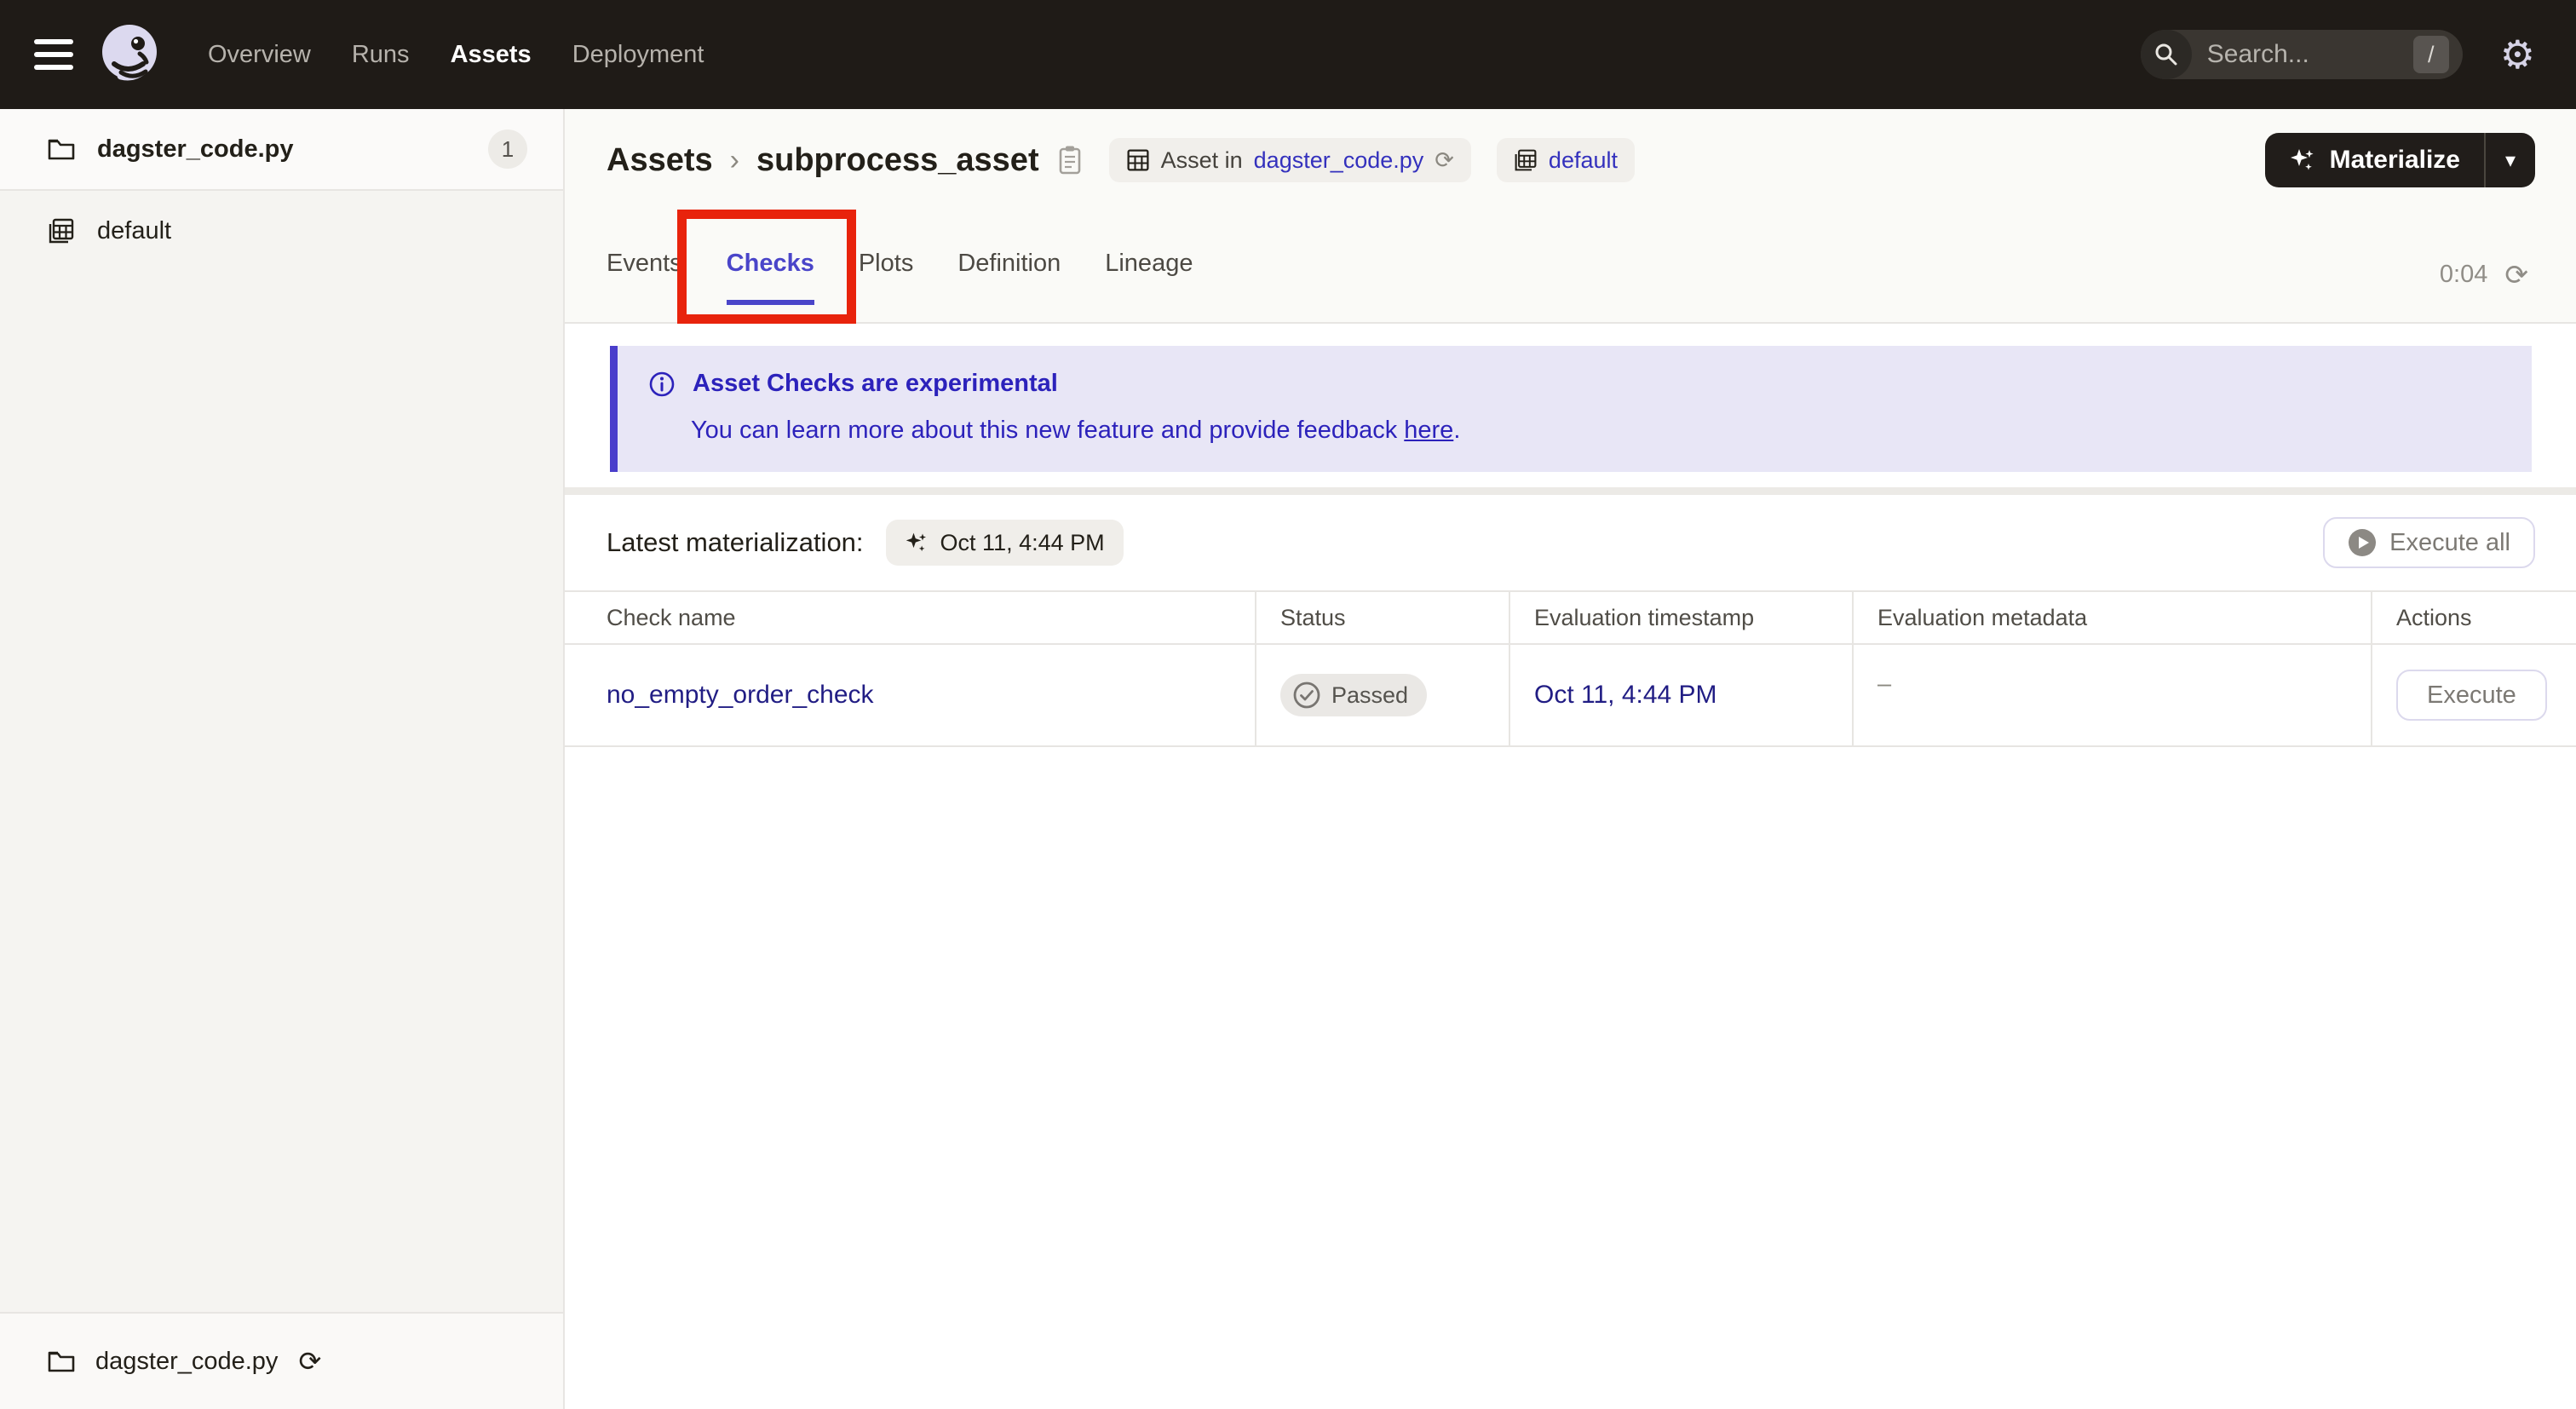 The image size is (2576, 1409). Describe the element at coordinates (187, 1361) in the screenshot. I see `sidebar-footer-label: dagster_code.py` at that location.